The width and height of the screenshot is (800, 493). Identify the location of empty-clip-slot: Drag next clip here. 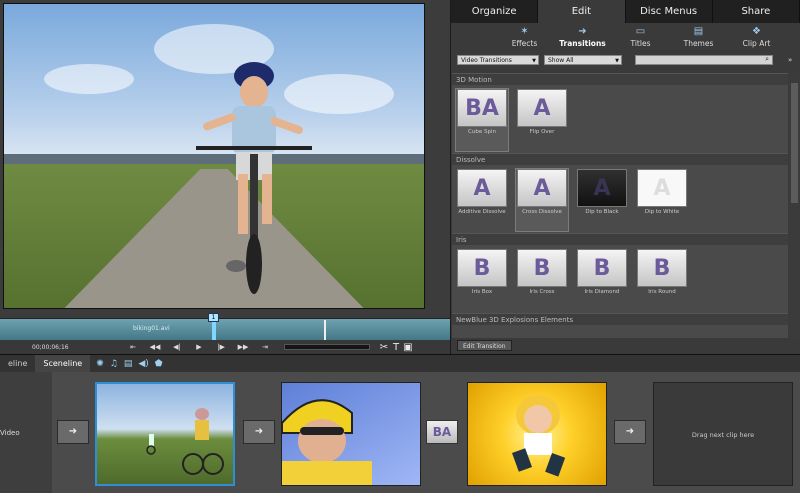
(723, 434).